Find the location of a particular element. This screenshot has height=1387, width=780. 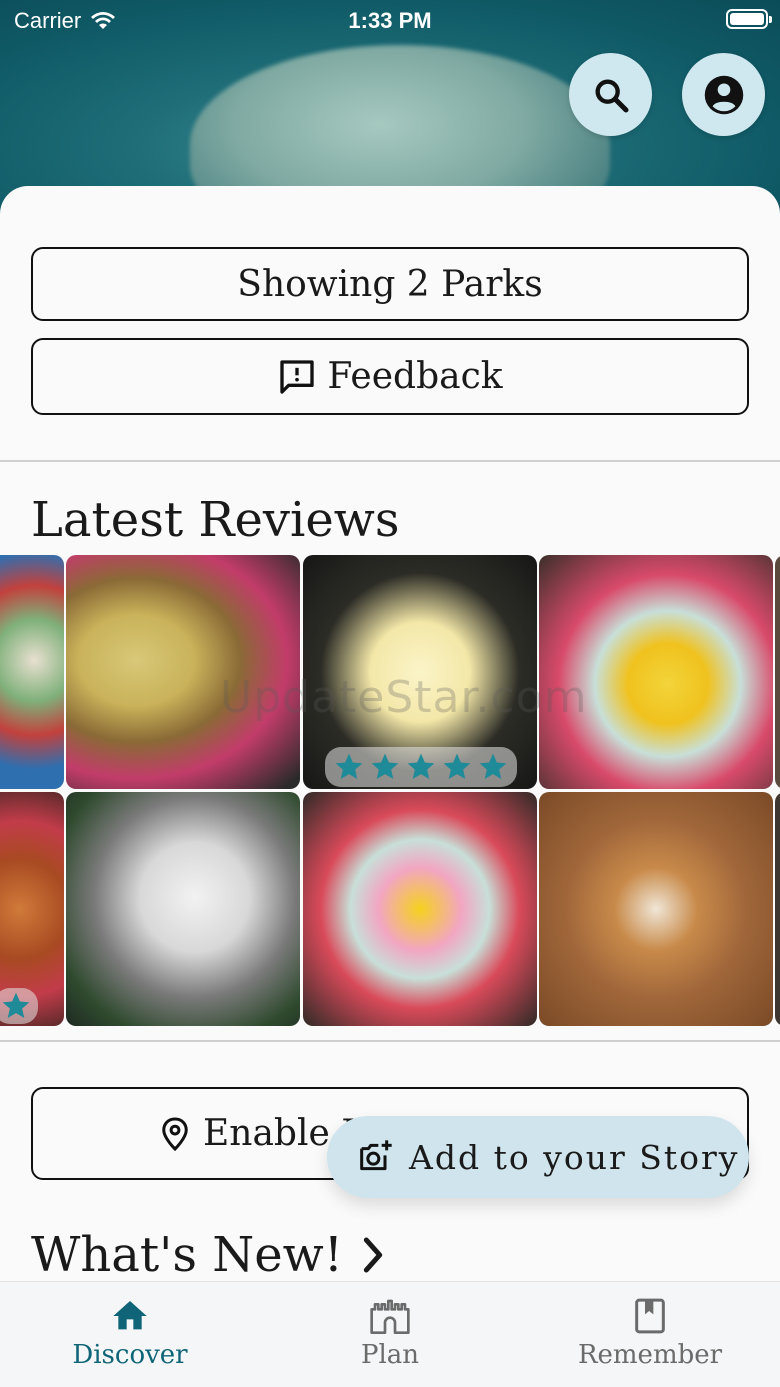

location-pin-icon is located at coordinates (175, 1133).